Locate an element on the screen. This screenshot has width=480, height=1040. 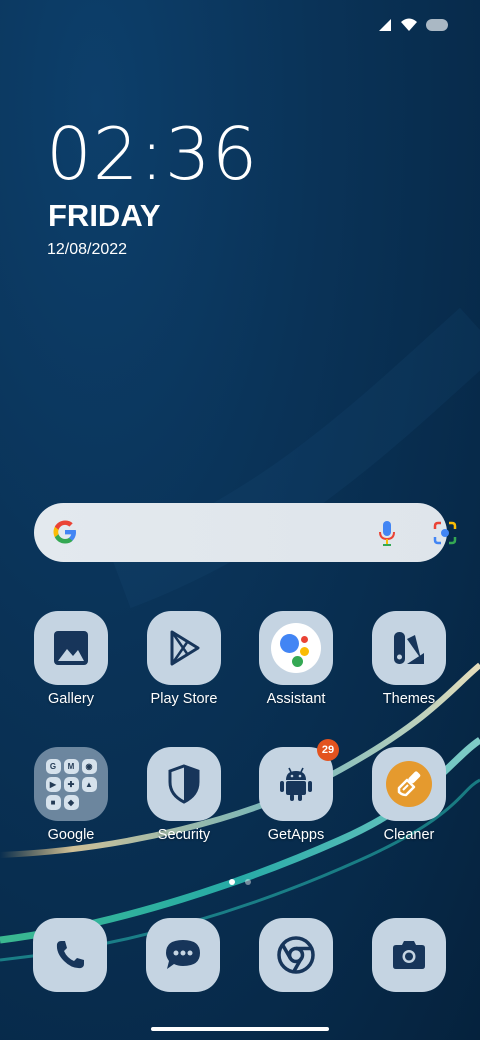
dock-camera is located at coordinates (409, 955).